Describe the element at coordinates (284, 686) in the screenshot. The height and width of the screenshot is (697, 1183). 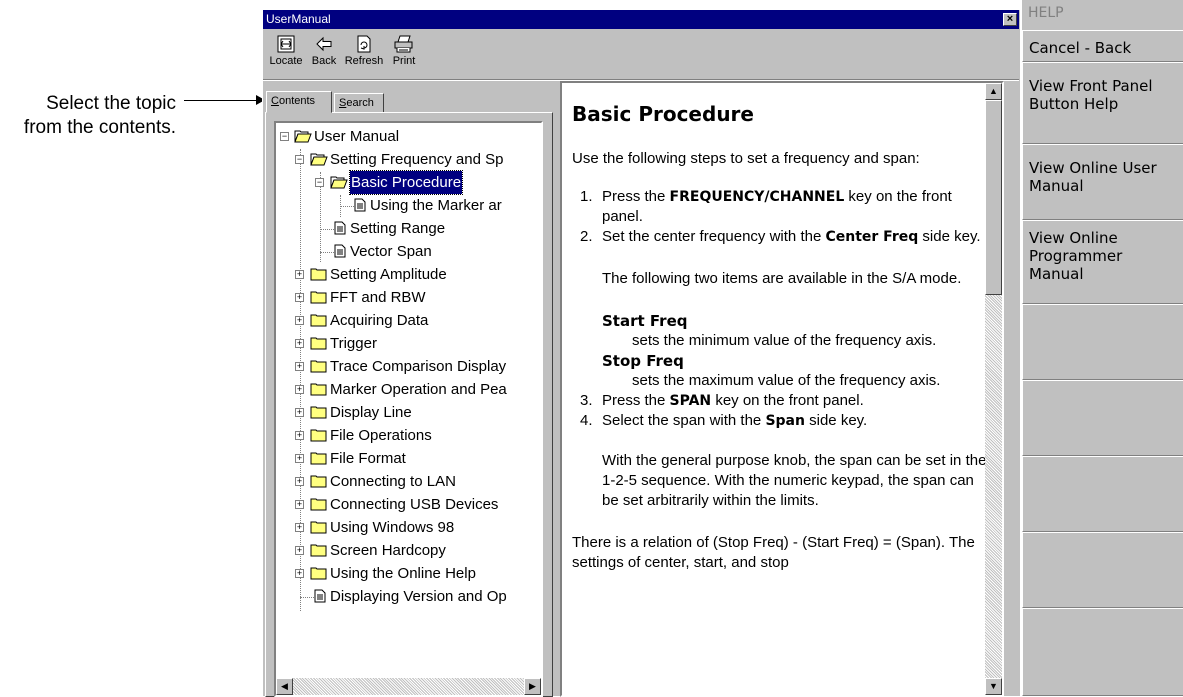
I see `scroll-left-arrow-icon: ◀` at that location.